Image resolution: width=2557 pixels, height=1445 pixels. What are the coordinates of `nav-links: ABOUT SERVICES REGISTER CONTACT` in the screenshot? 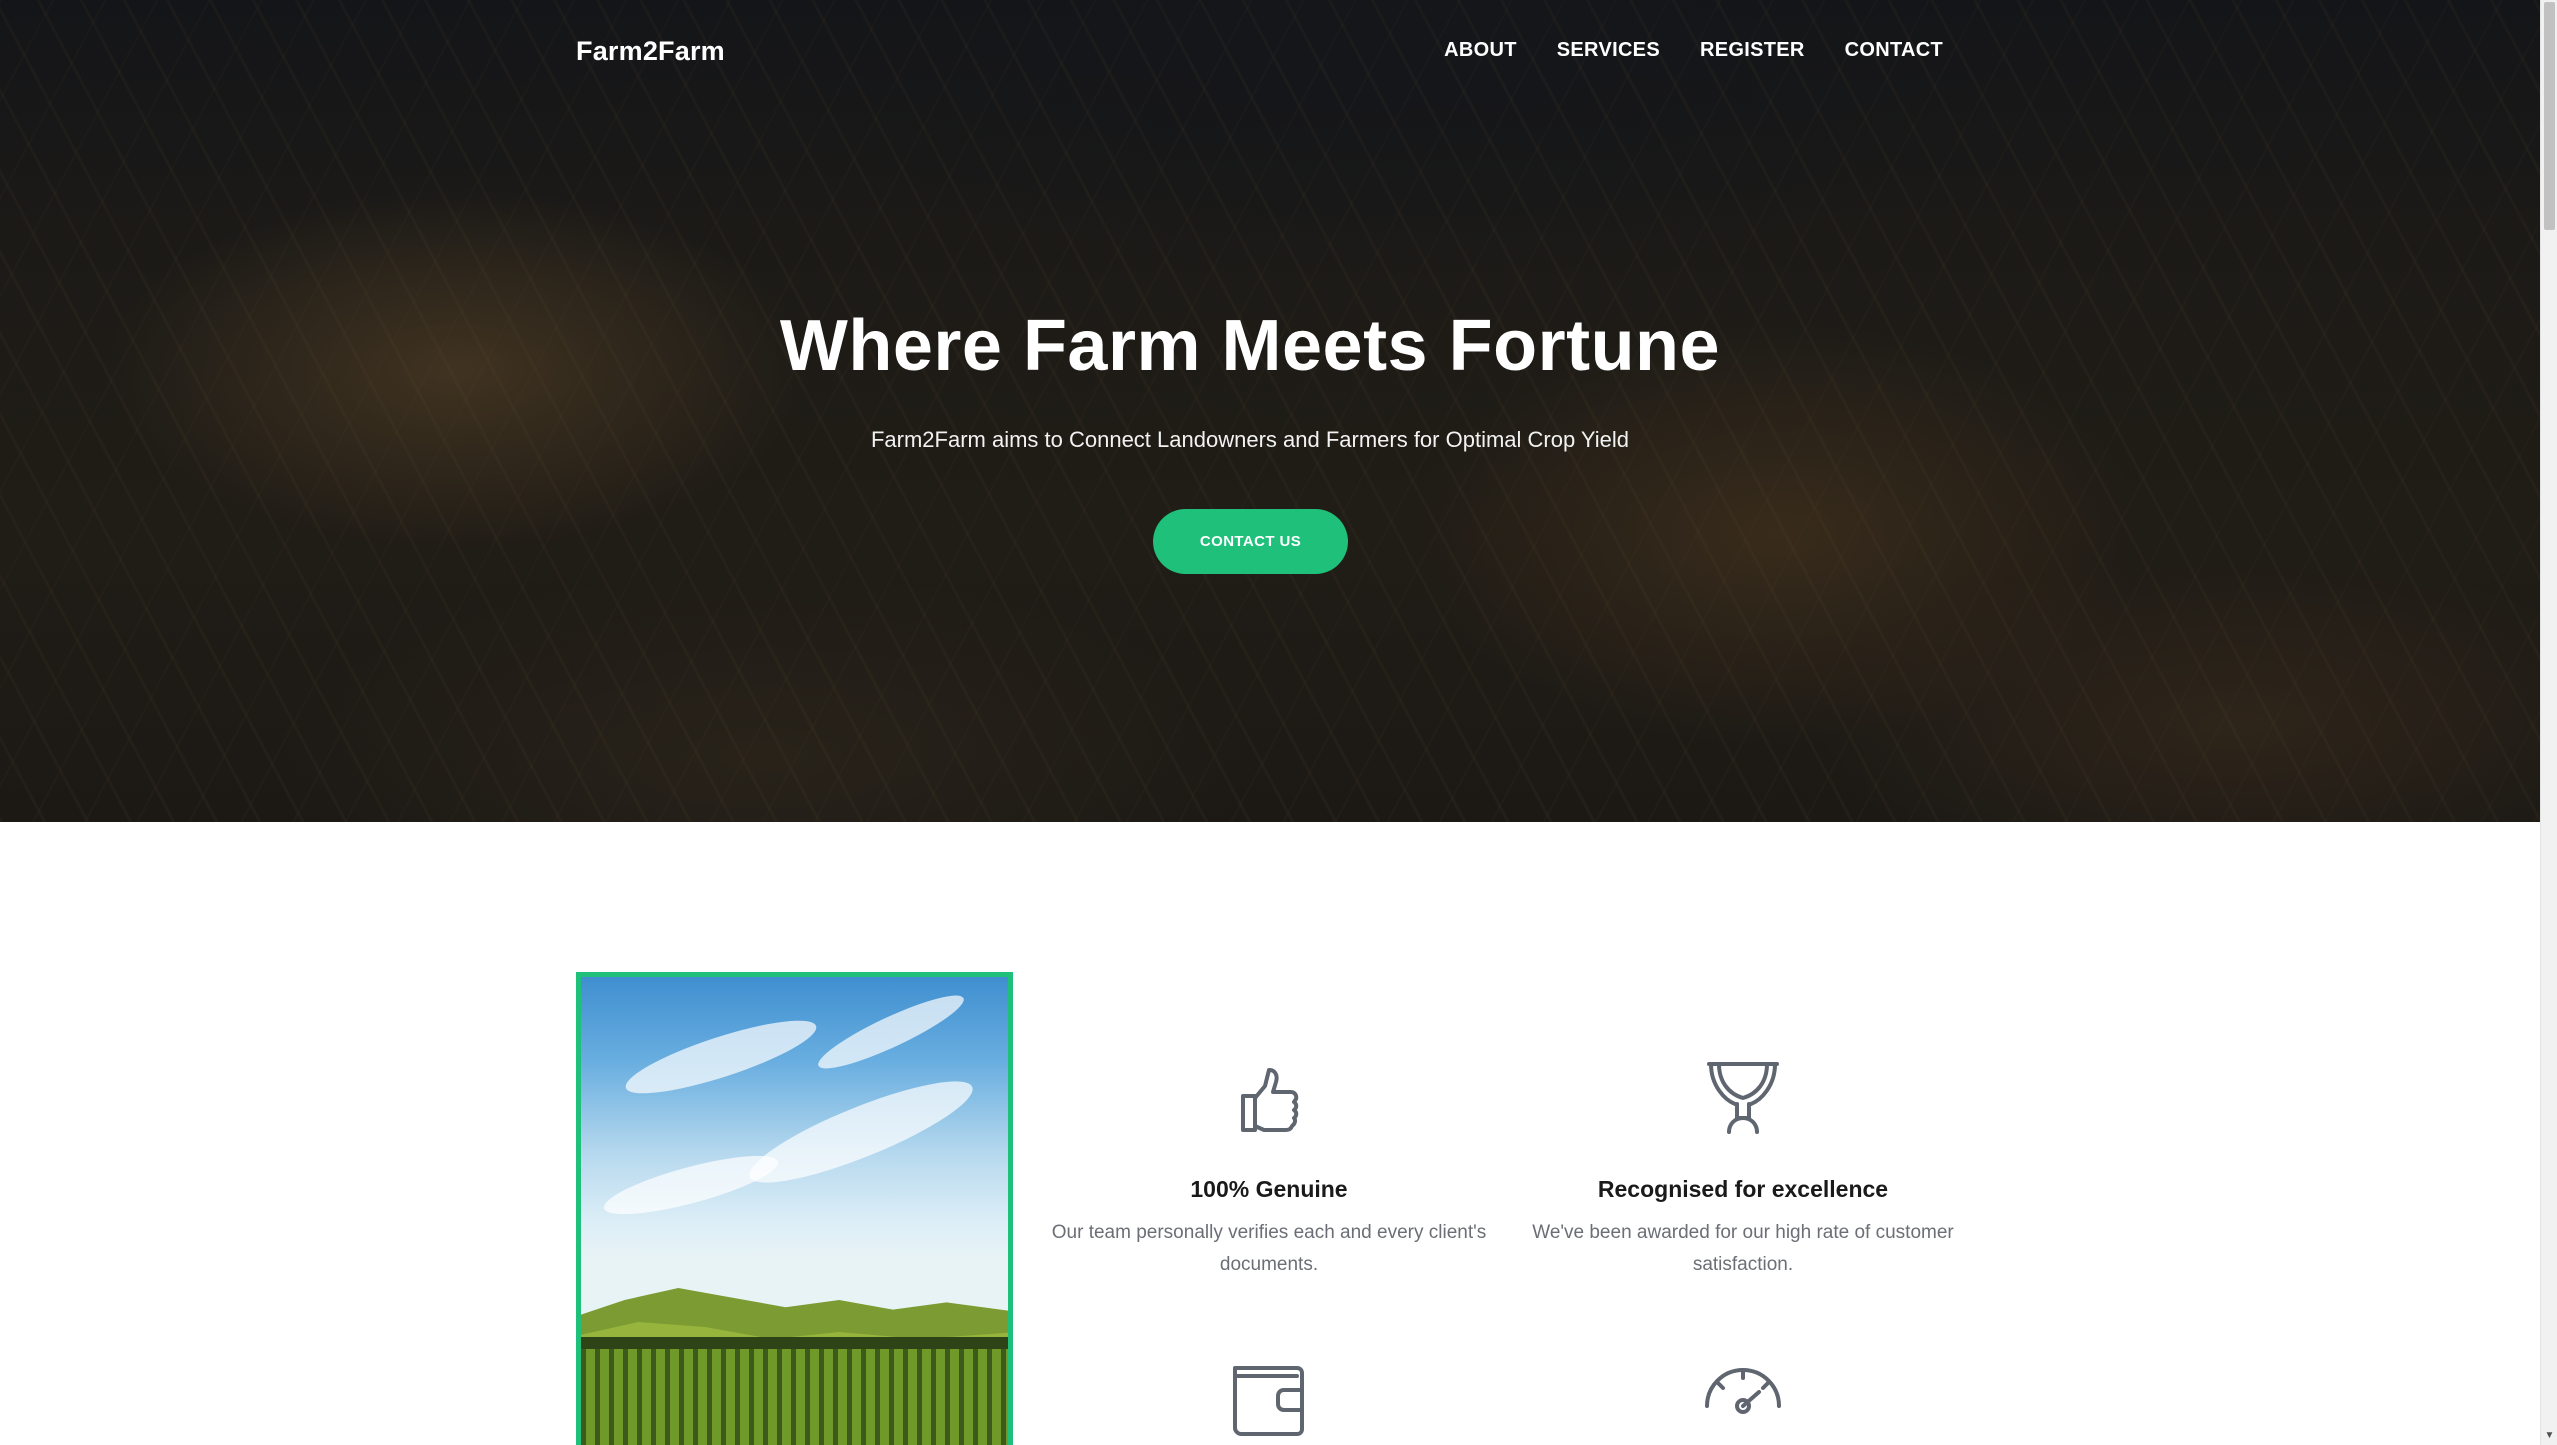 It's located at (1693, 50).